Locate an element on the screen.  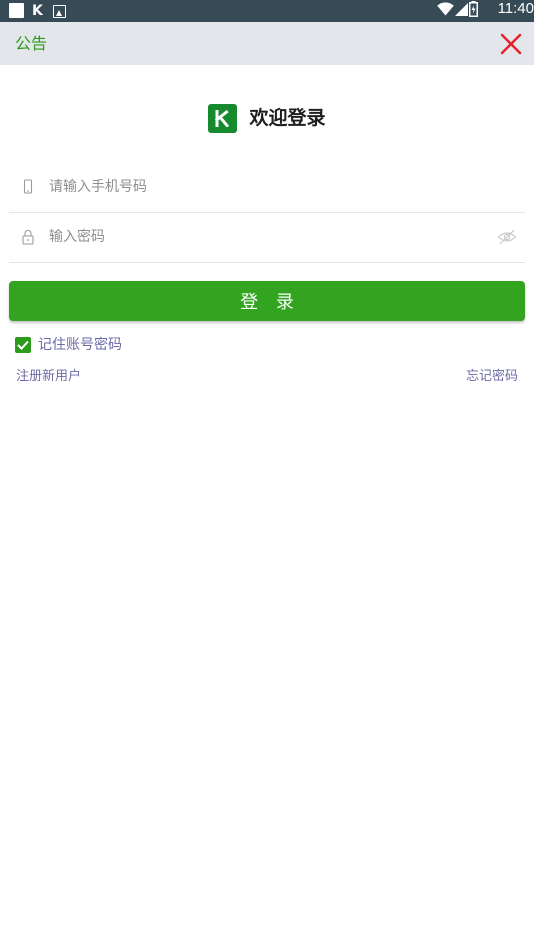
password-field is located at coordinates (267, 238).